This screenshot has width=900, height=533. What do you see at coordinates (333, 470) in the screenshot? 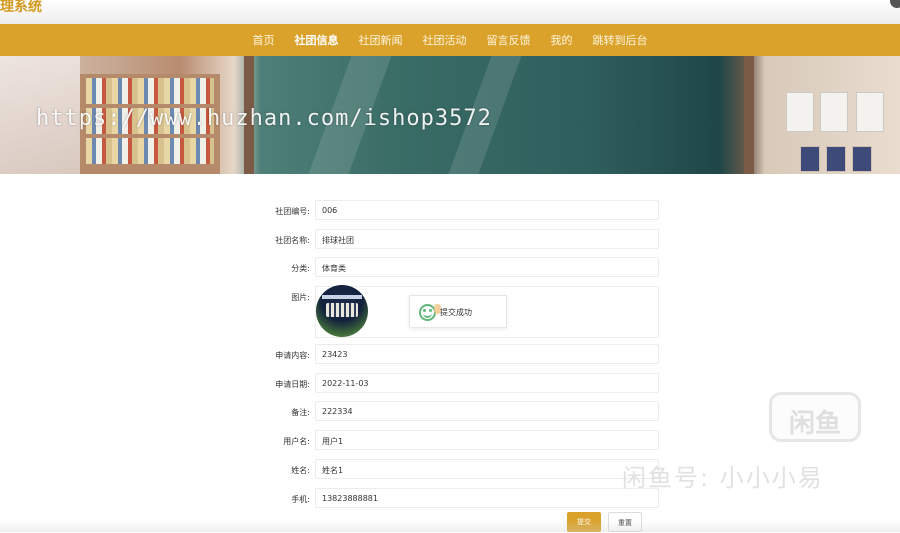
I see `field-value: 姓名1` at bounding box center [333, 470].